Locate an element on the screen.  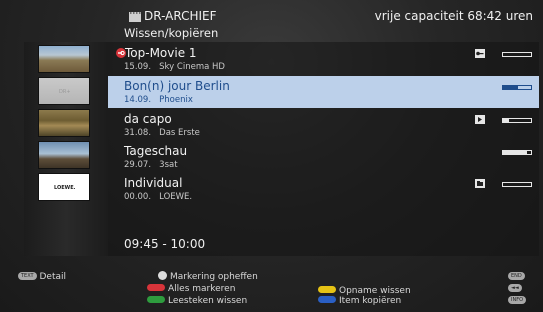
list-item-da-capo: da capo 31.08. Das Erste is located at coordinates (323, 125).